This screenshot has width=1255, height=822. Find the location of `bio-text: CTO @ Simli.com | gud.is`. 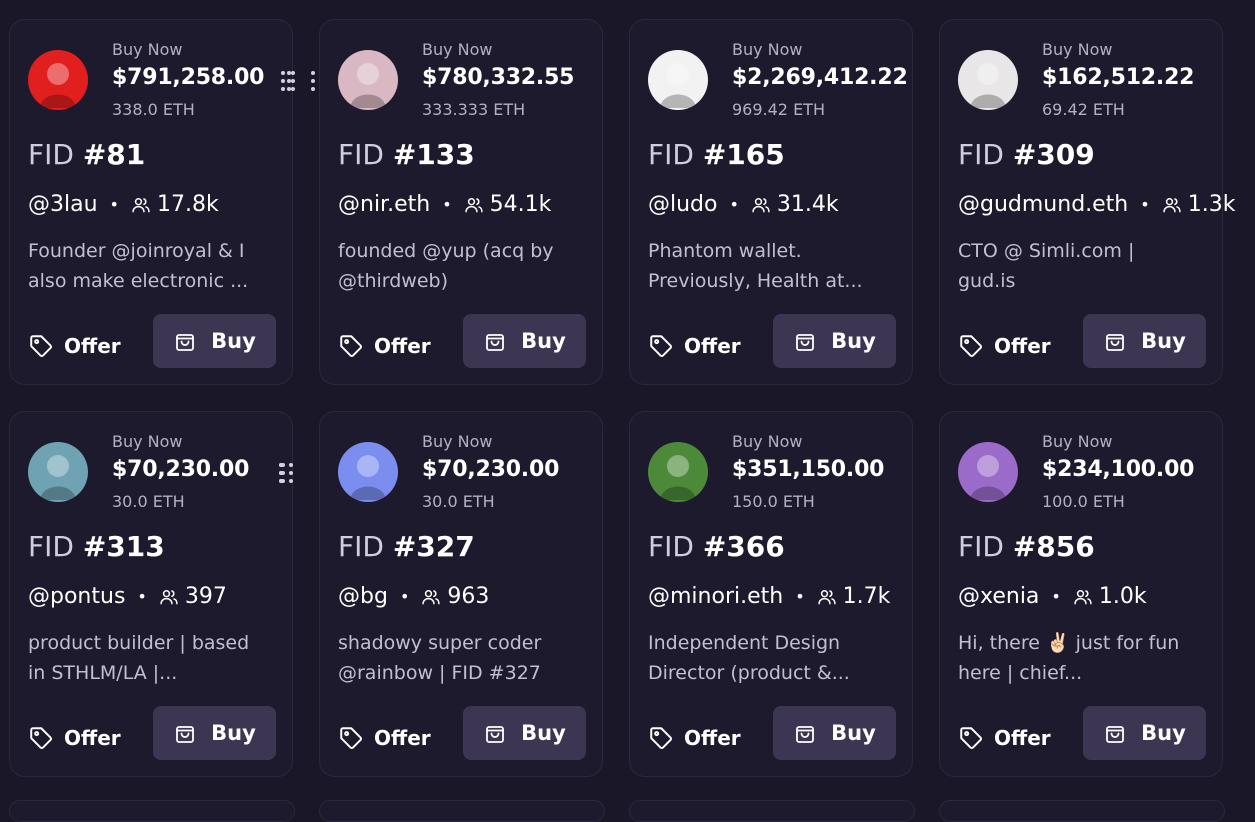

bio-text: CTO @ Simli.com | gud.is is located at coordinates (1046, 266).